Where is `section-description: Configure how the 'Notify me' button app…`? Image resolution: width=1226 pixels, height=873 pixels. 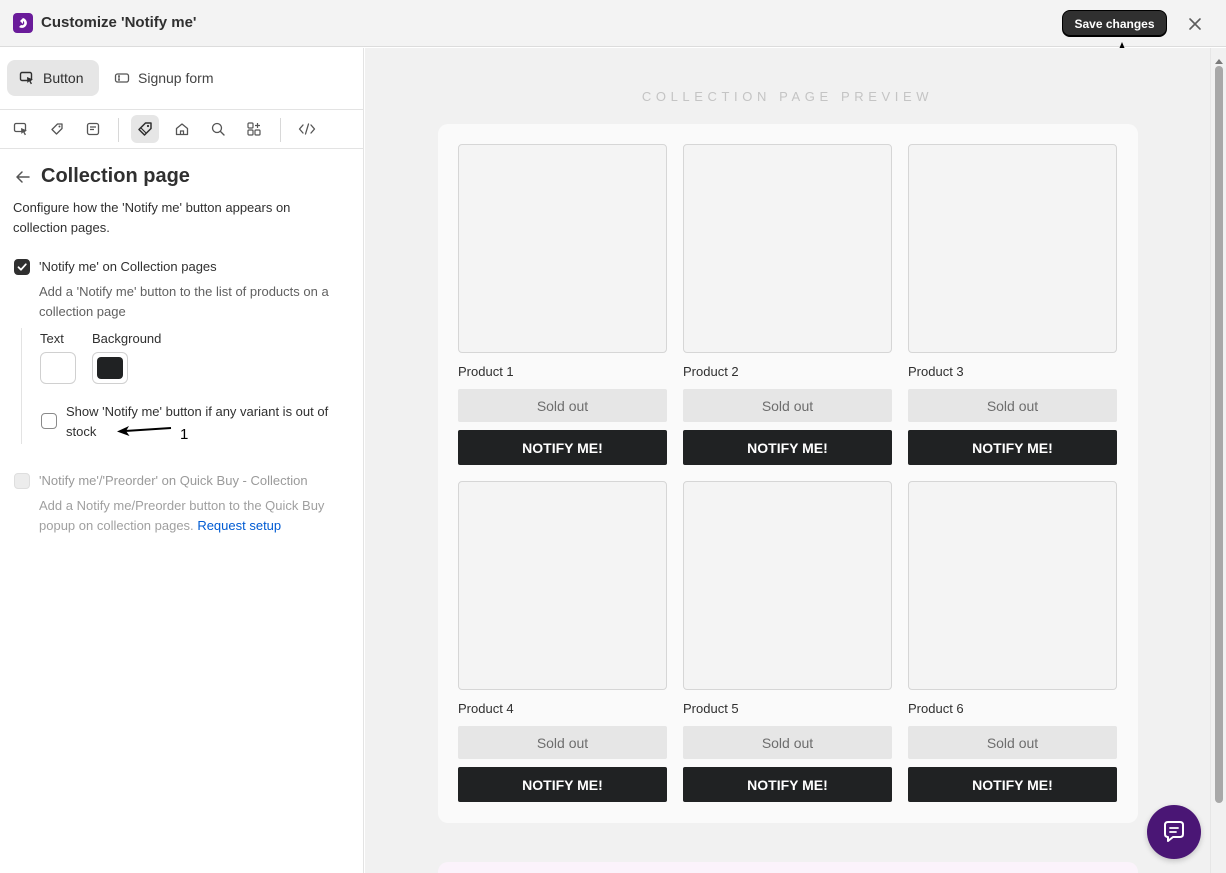
section-description: Configure how the 'Notify me' button app… is located at coordinates (152, 217).